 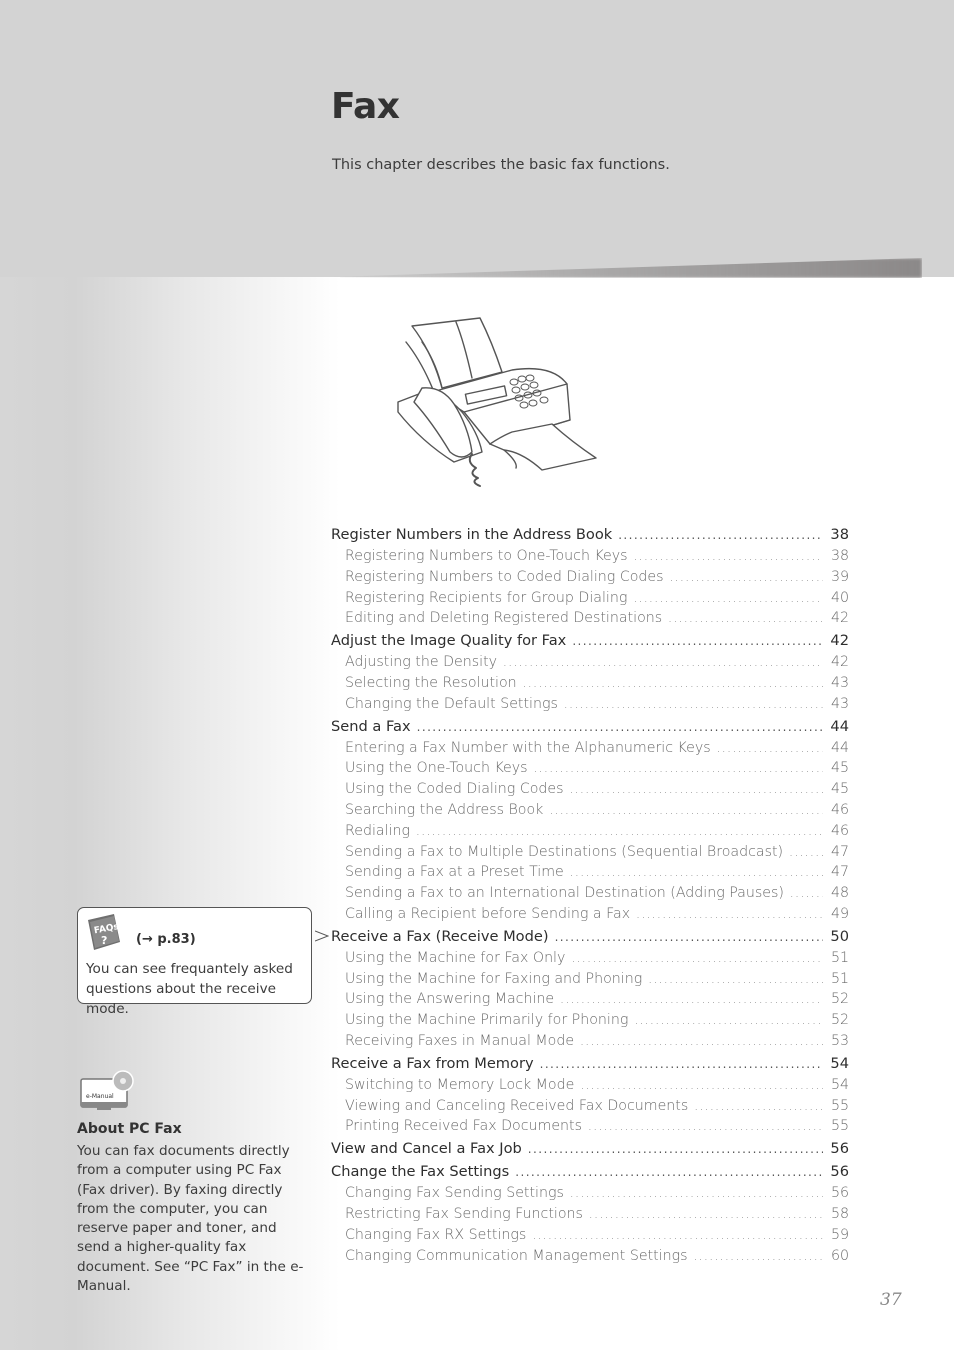 What do you see at coordinates (590, 872) in the screenshot?
I see `toc-subsection-link: Sending a Fax at a Preset Time 47` at bounding box center [590, 872].